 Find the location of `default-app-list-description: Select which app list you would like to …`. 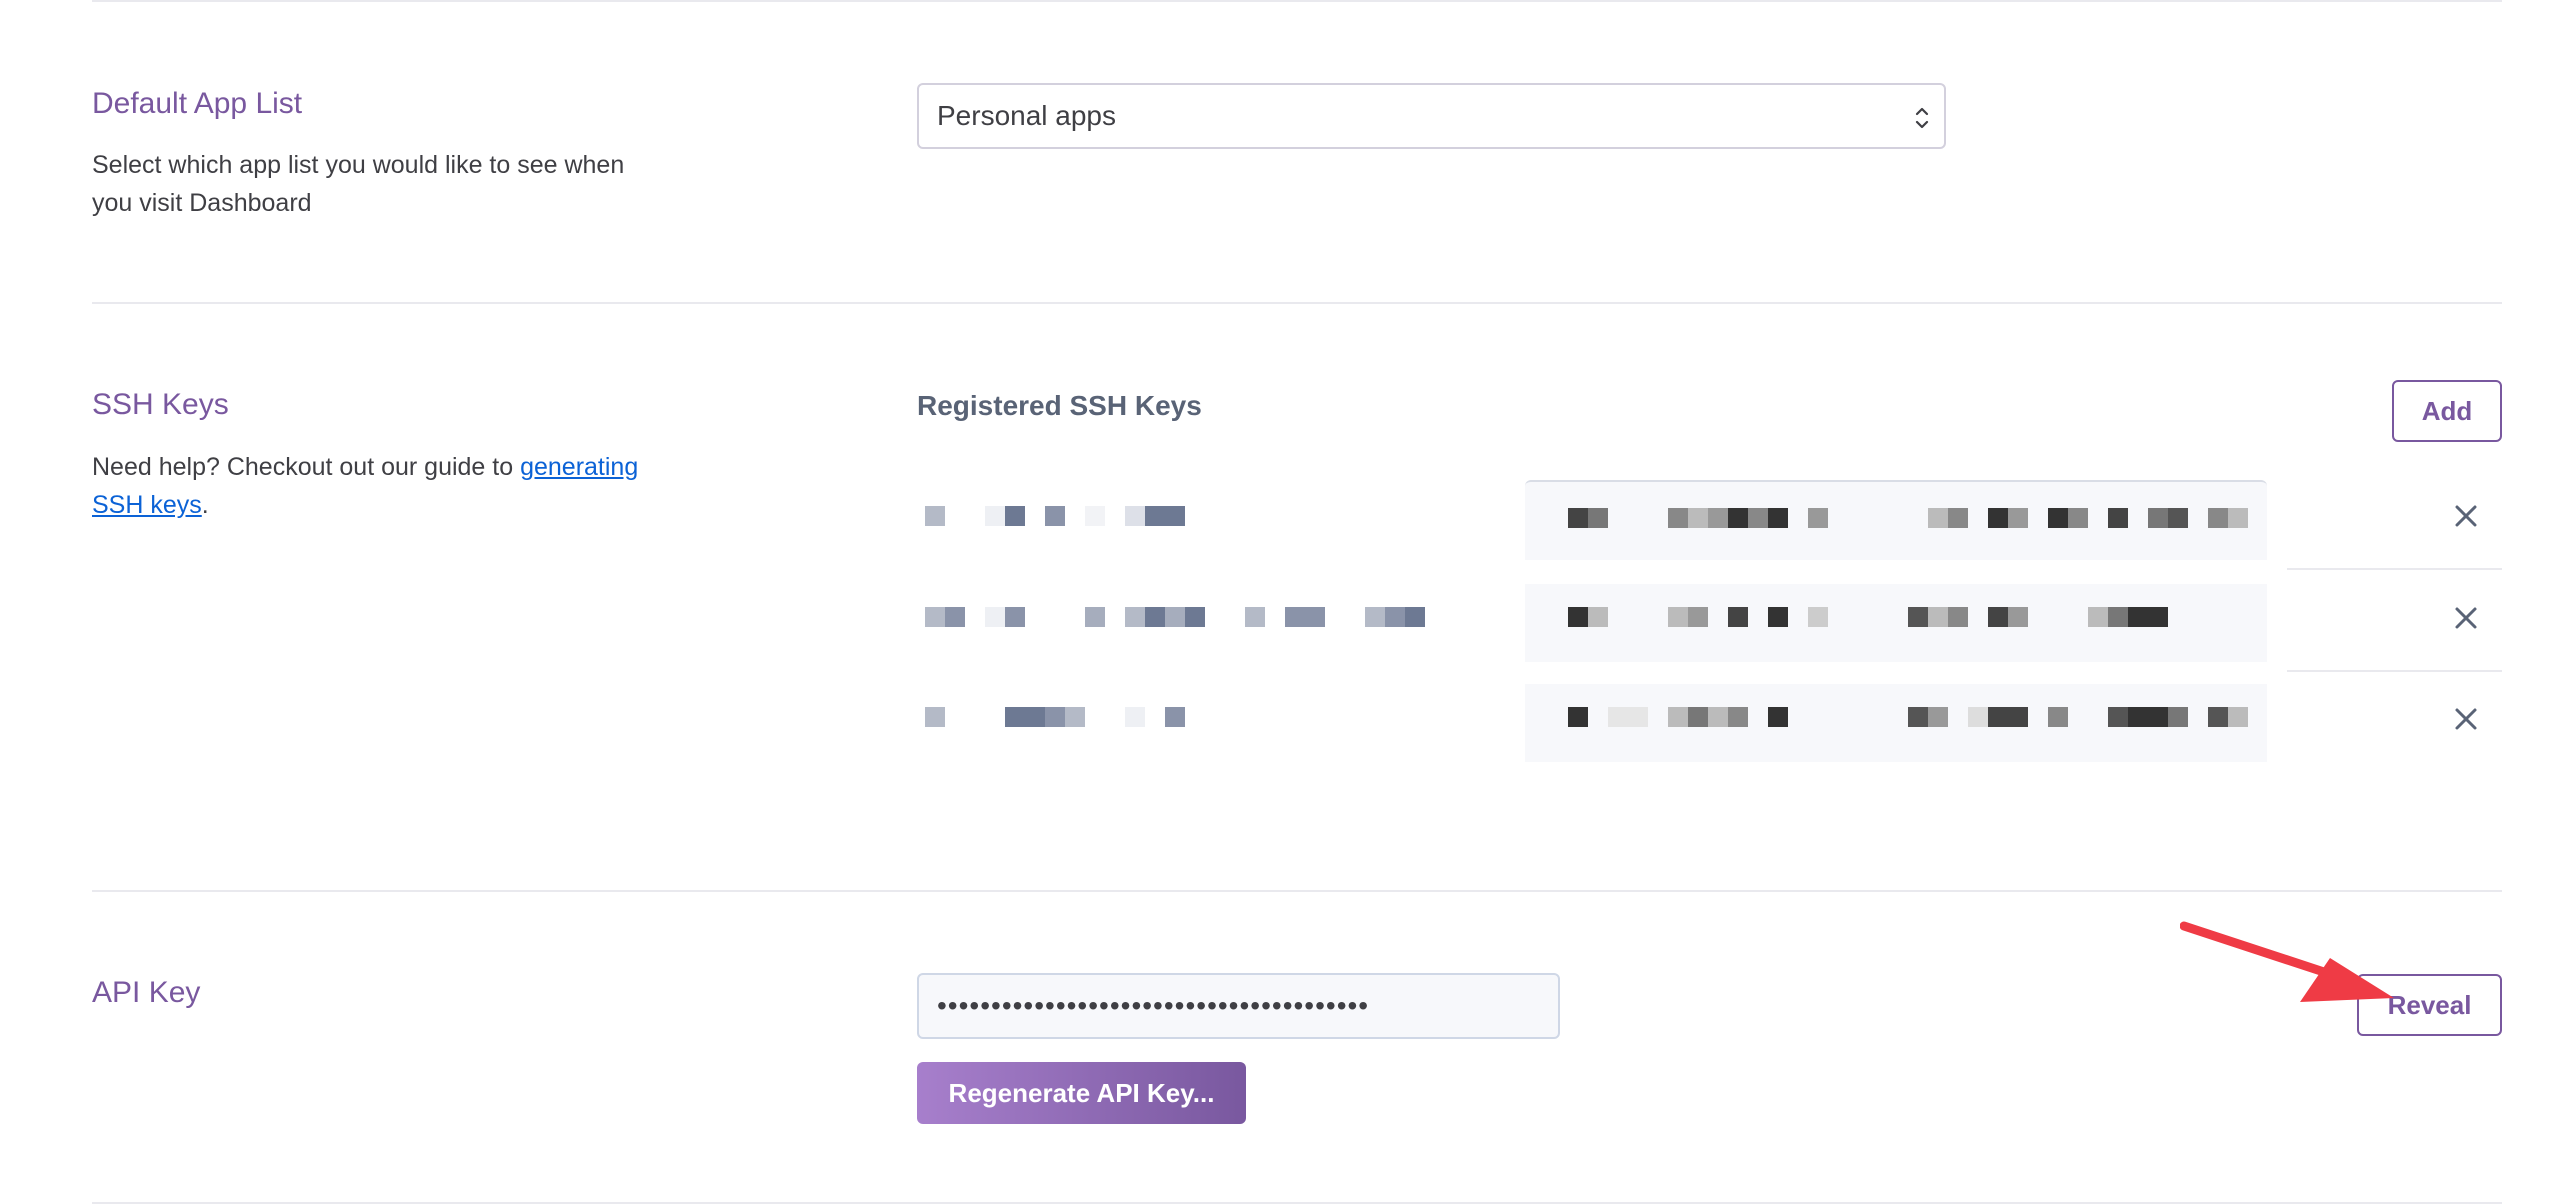

default-app-list-description: Select which app list you would like to … is located at coordinates (358, 184).